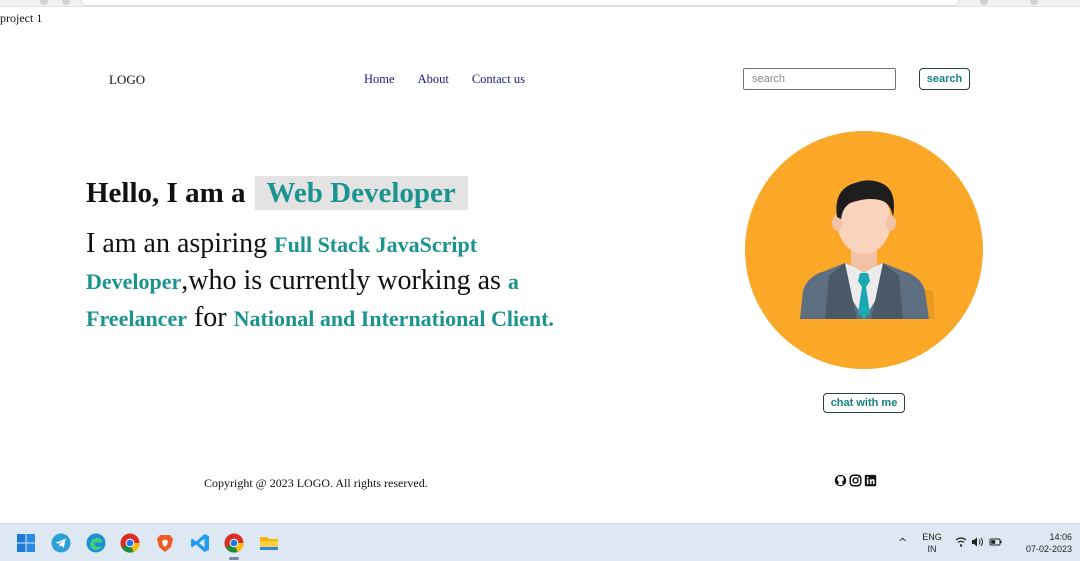  Describe the element at coordinates (944, 79) in the screenshot. I see `search-button: search` at that location.